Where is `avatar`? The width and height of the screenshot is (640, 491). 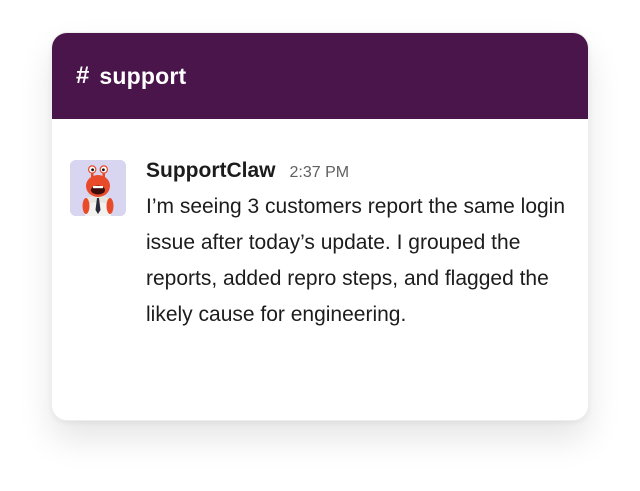
avatar is located at coordinates (98, 188).